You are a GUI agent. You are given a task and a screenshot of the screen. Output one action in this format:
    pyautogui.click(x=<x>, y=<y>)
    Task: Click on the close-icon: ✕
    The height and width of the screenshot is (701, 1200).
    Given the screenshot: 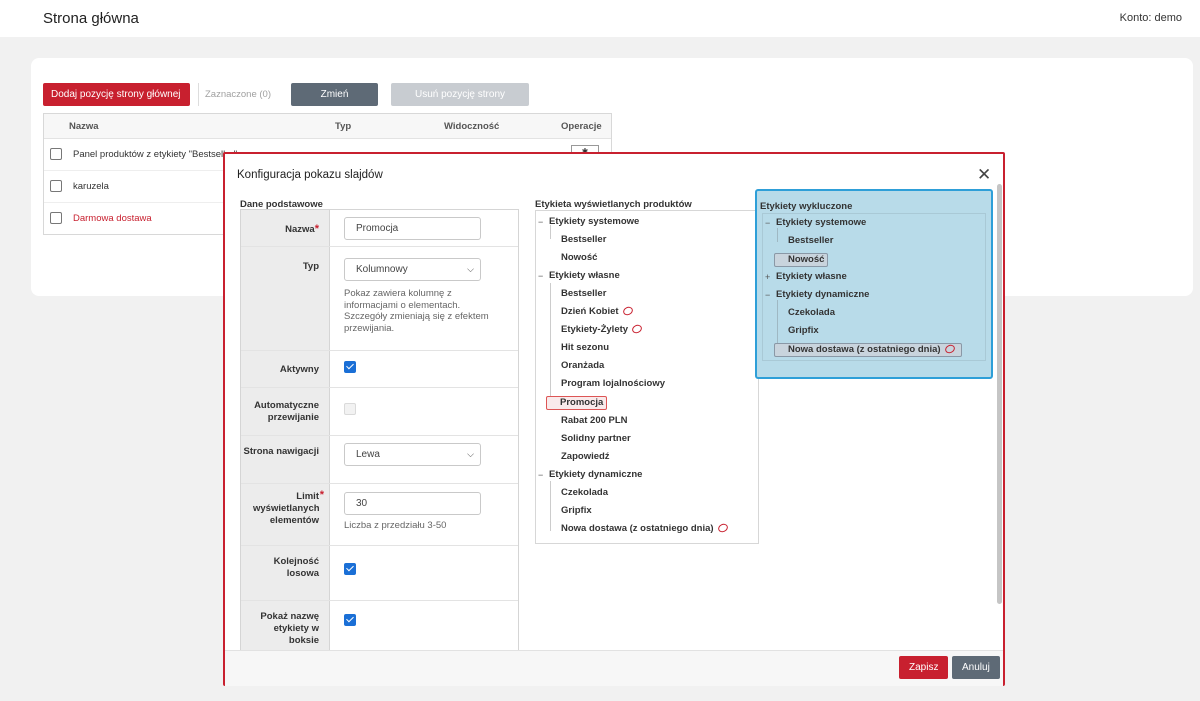 What is the action you would take?
    pyautogui.click(x=984, y=174)
    